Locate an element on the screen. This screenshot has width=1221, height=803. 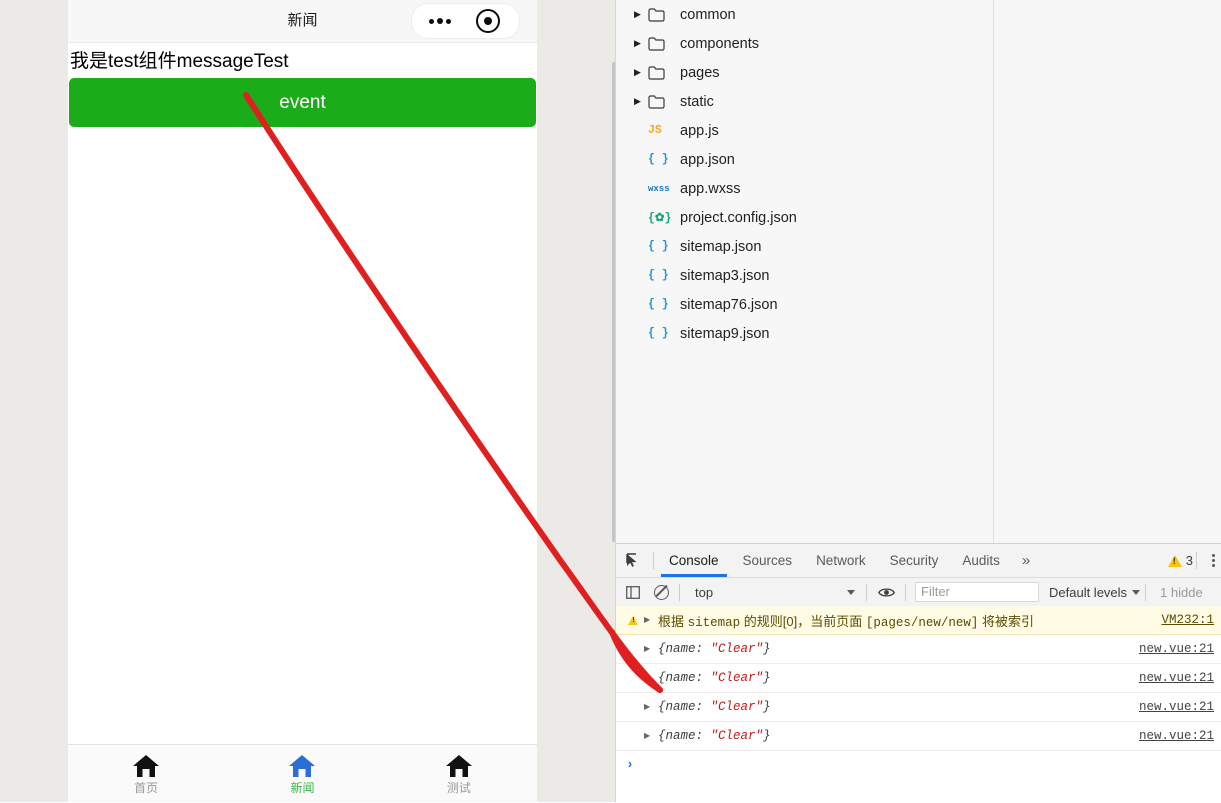
tree-item-label: sitemap9.json is located at coordinates (725, 333).